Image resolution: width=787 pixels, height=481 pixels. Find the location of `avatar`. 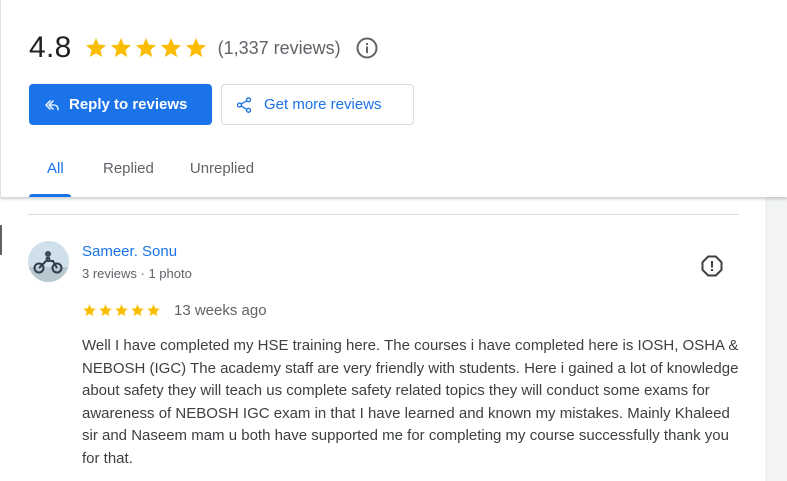

avatar is located at coordinates (48, 261).